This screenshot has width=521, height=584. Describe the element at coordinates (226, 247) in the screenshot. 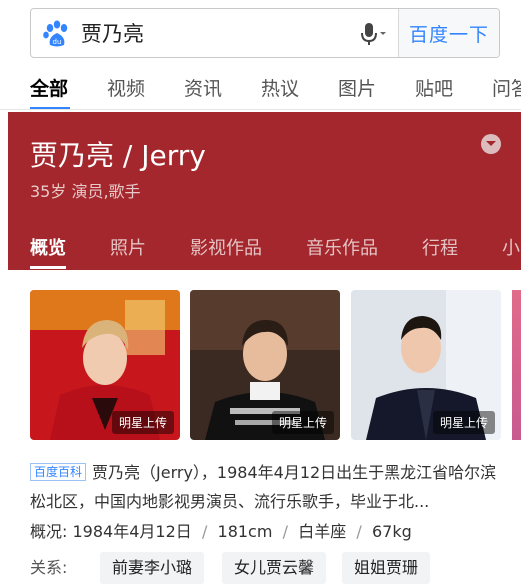

I see `card-tab-filmography: 影视作品` at that location.